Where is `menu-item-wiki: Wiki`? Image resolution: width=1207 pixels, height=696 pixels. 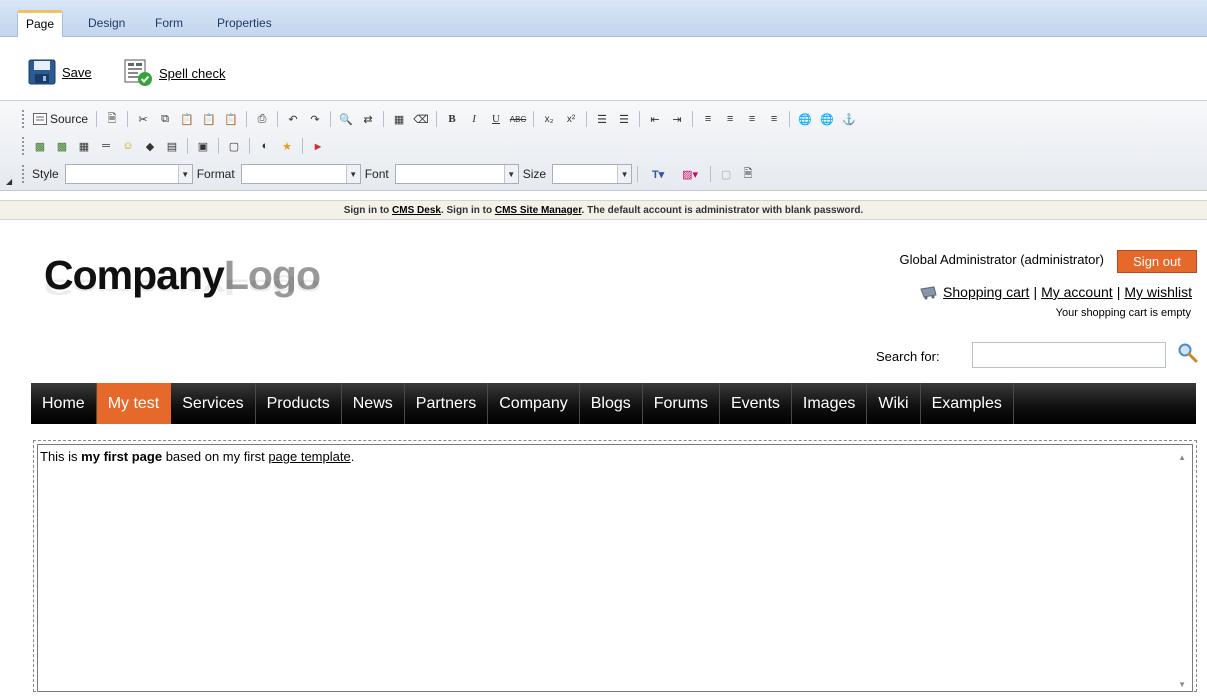 menu-item-wiki: Wiki is located at coordinates (894, 403).